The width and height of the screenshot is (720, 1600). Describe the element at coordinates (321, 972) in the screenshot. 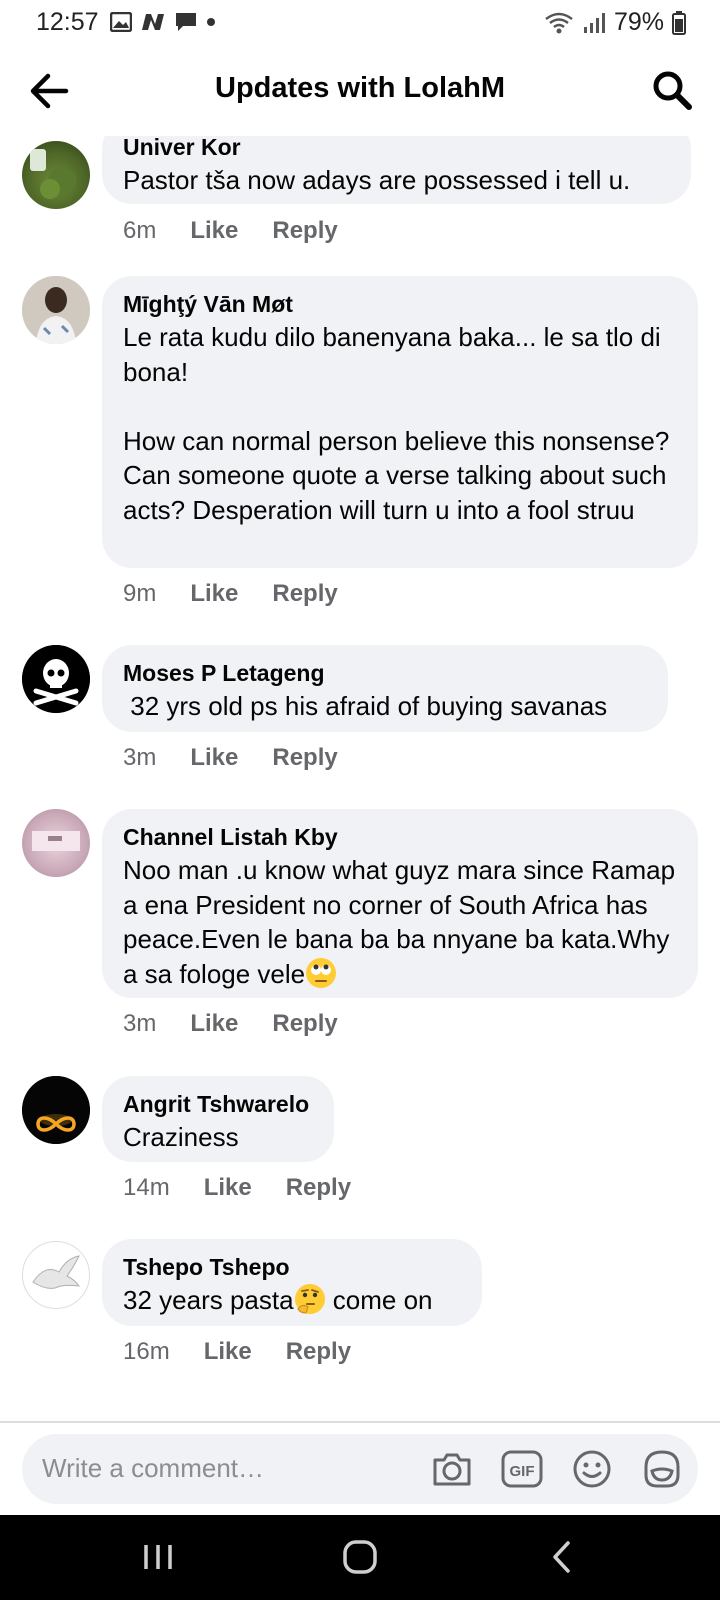

I see `rolling-eyes-emoji` at that location.